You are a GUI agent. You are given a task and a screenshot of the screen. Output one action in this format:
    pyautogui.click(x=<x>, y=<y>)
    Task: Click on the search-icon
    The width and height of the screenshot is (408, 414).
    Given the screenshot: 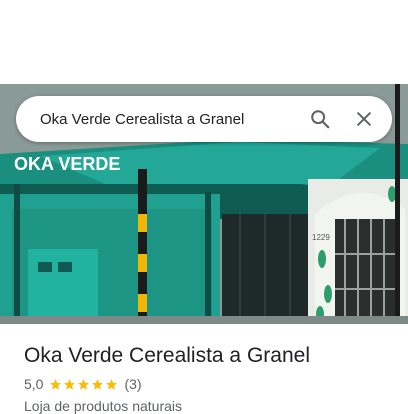 What is the action you would take?
    pyautogui.click(x=320, y=119)
    